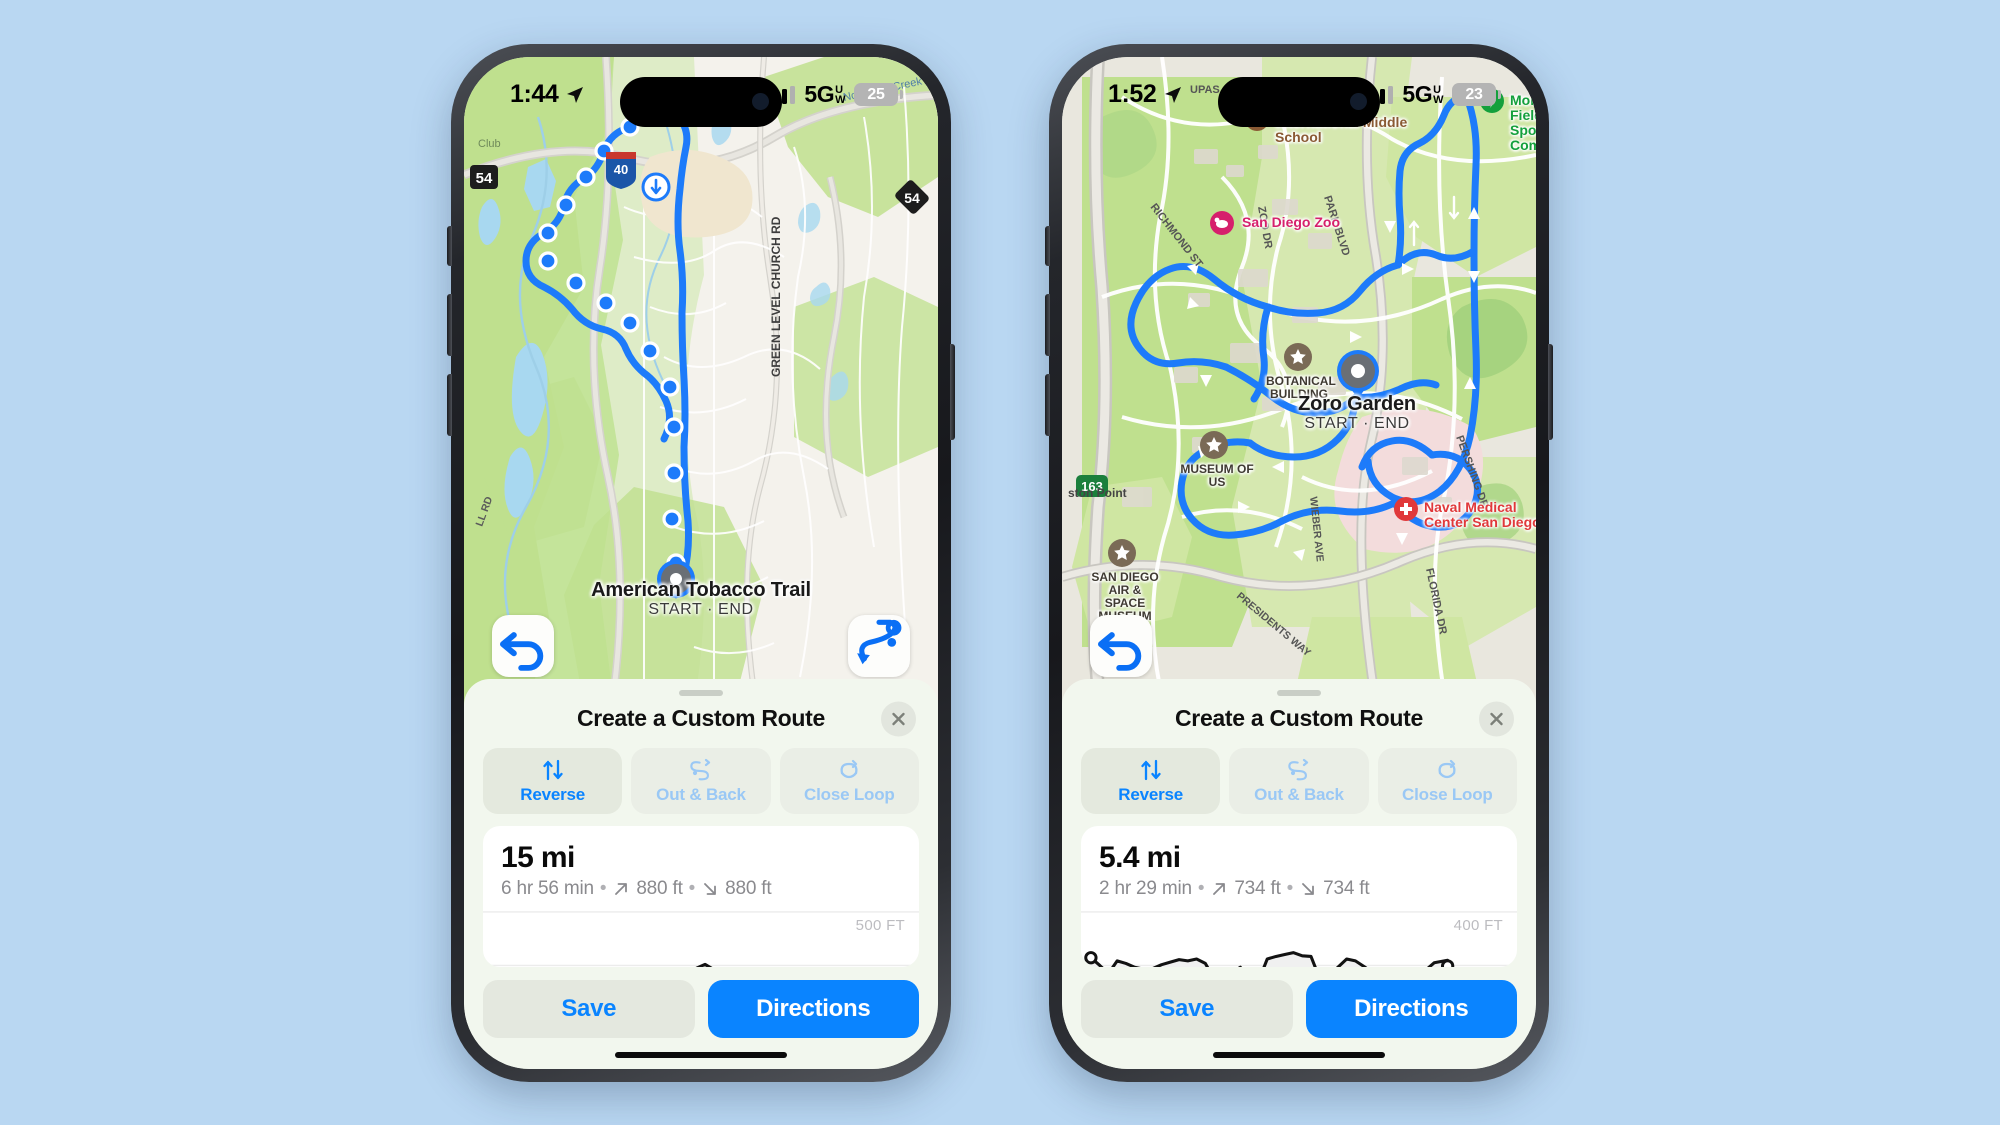 This screenshot has width=2000, height=1125. I want to click on route-substats: 2 hr 29 min • 734 ft • 734 ft, so click(1299, 889).